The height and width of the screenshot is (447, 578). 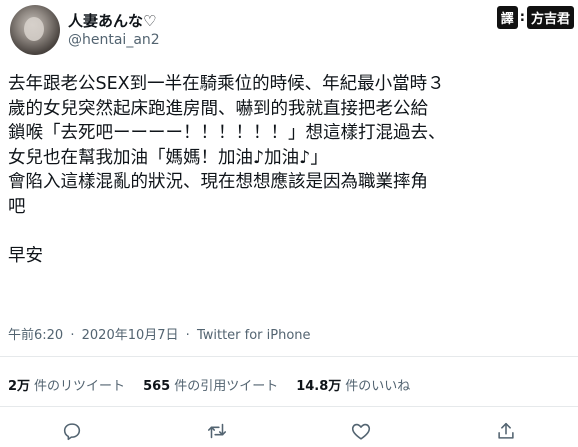 I want to click on likes-count: 14.8万, so click(x=319, y=386).